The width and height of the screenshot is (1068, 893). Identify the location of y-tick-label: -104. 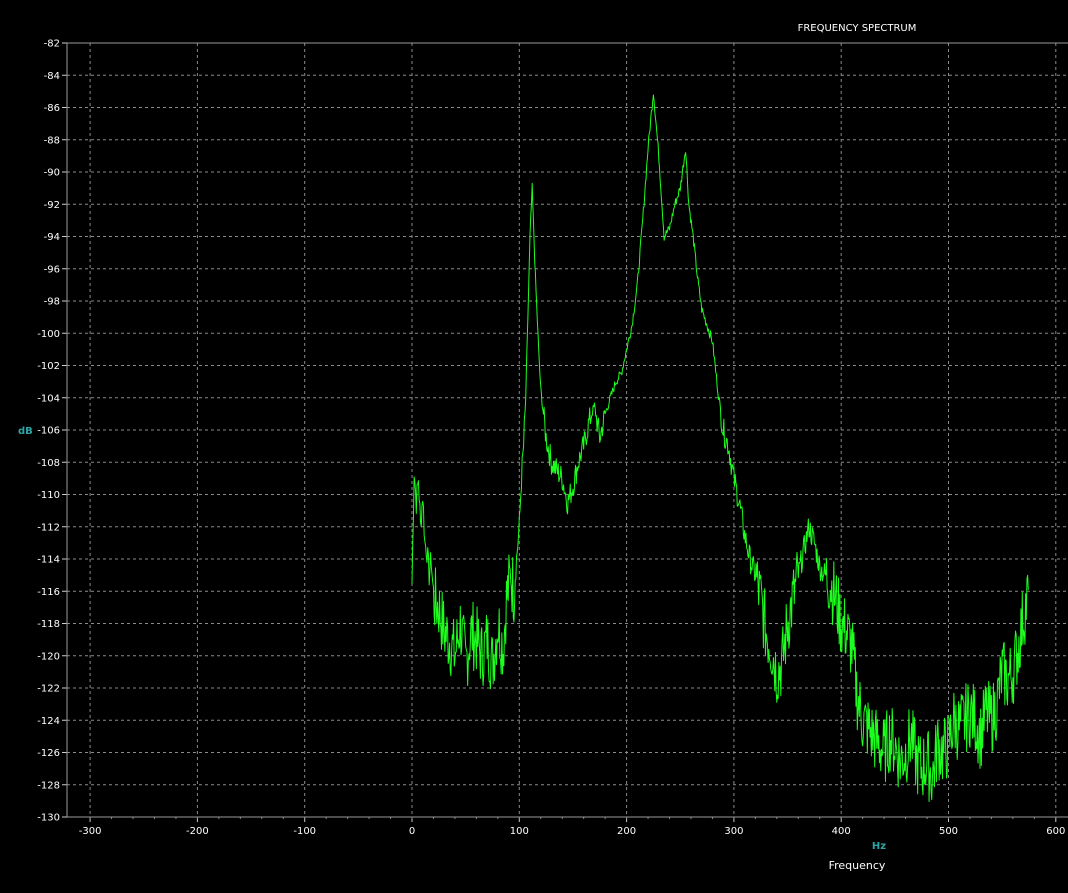
(48, 398).